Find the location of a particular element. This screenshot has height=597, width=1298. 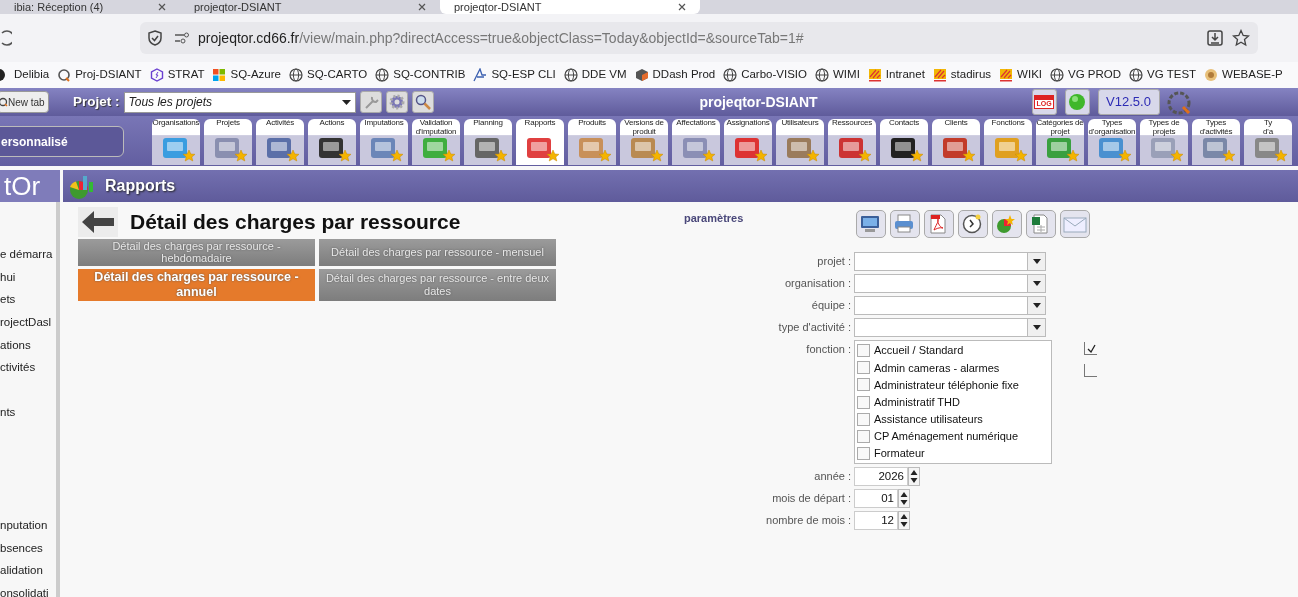

menu-tab: Affectations is located at coordinates (696, 142).